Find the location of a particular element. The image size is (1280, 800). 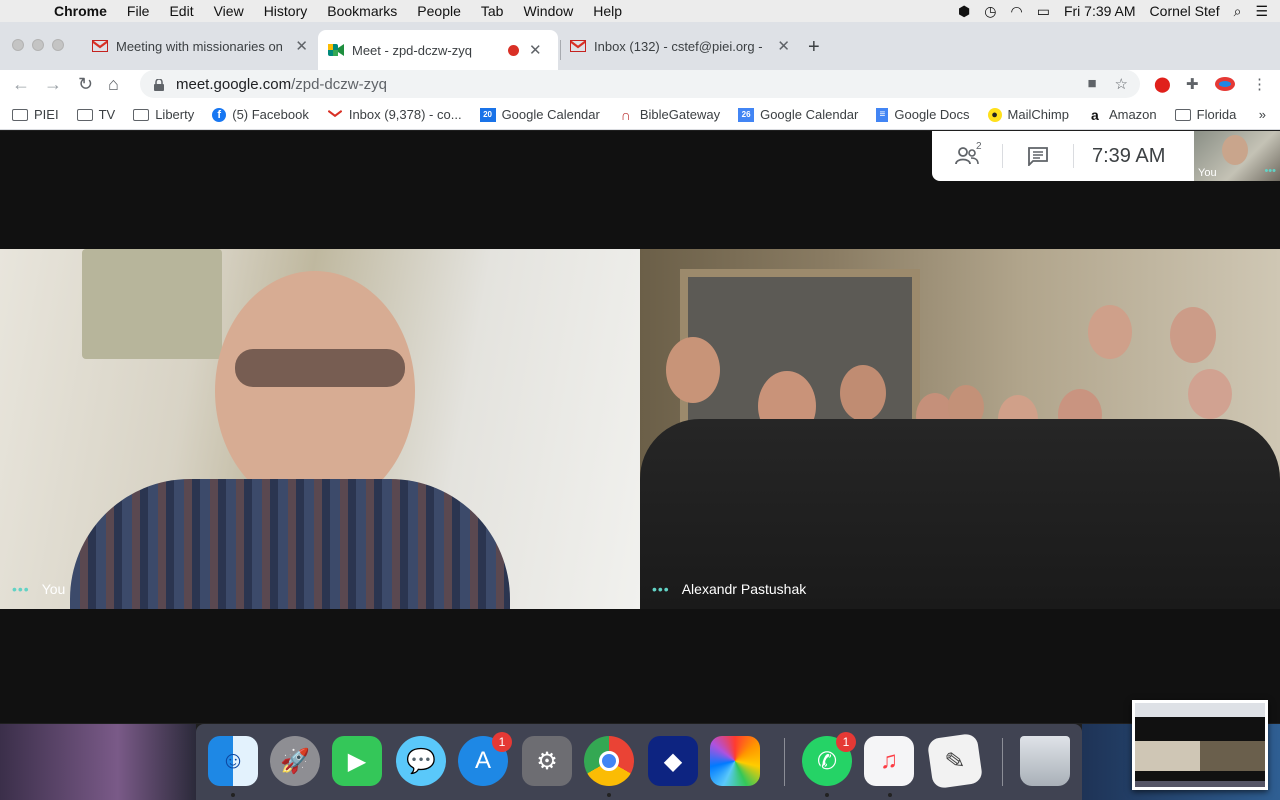

window-zoom-button is located at coordinates (58, 45).